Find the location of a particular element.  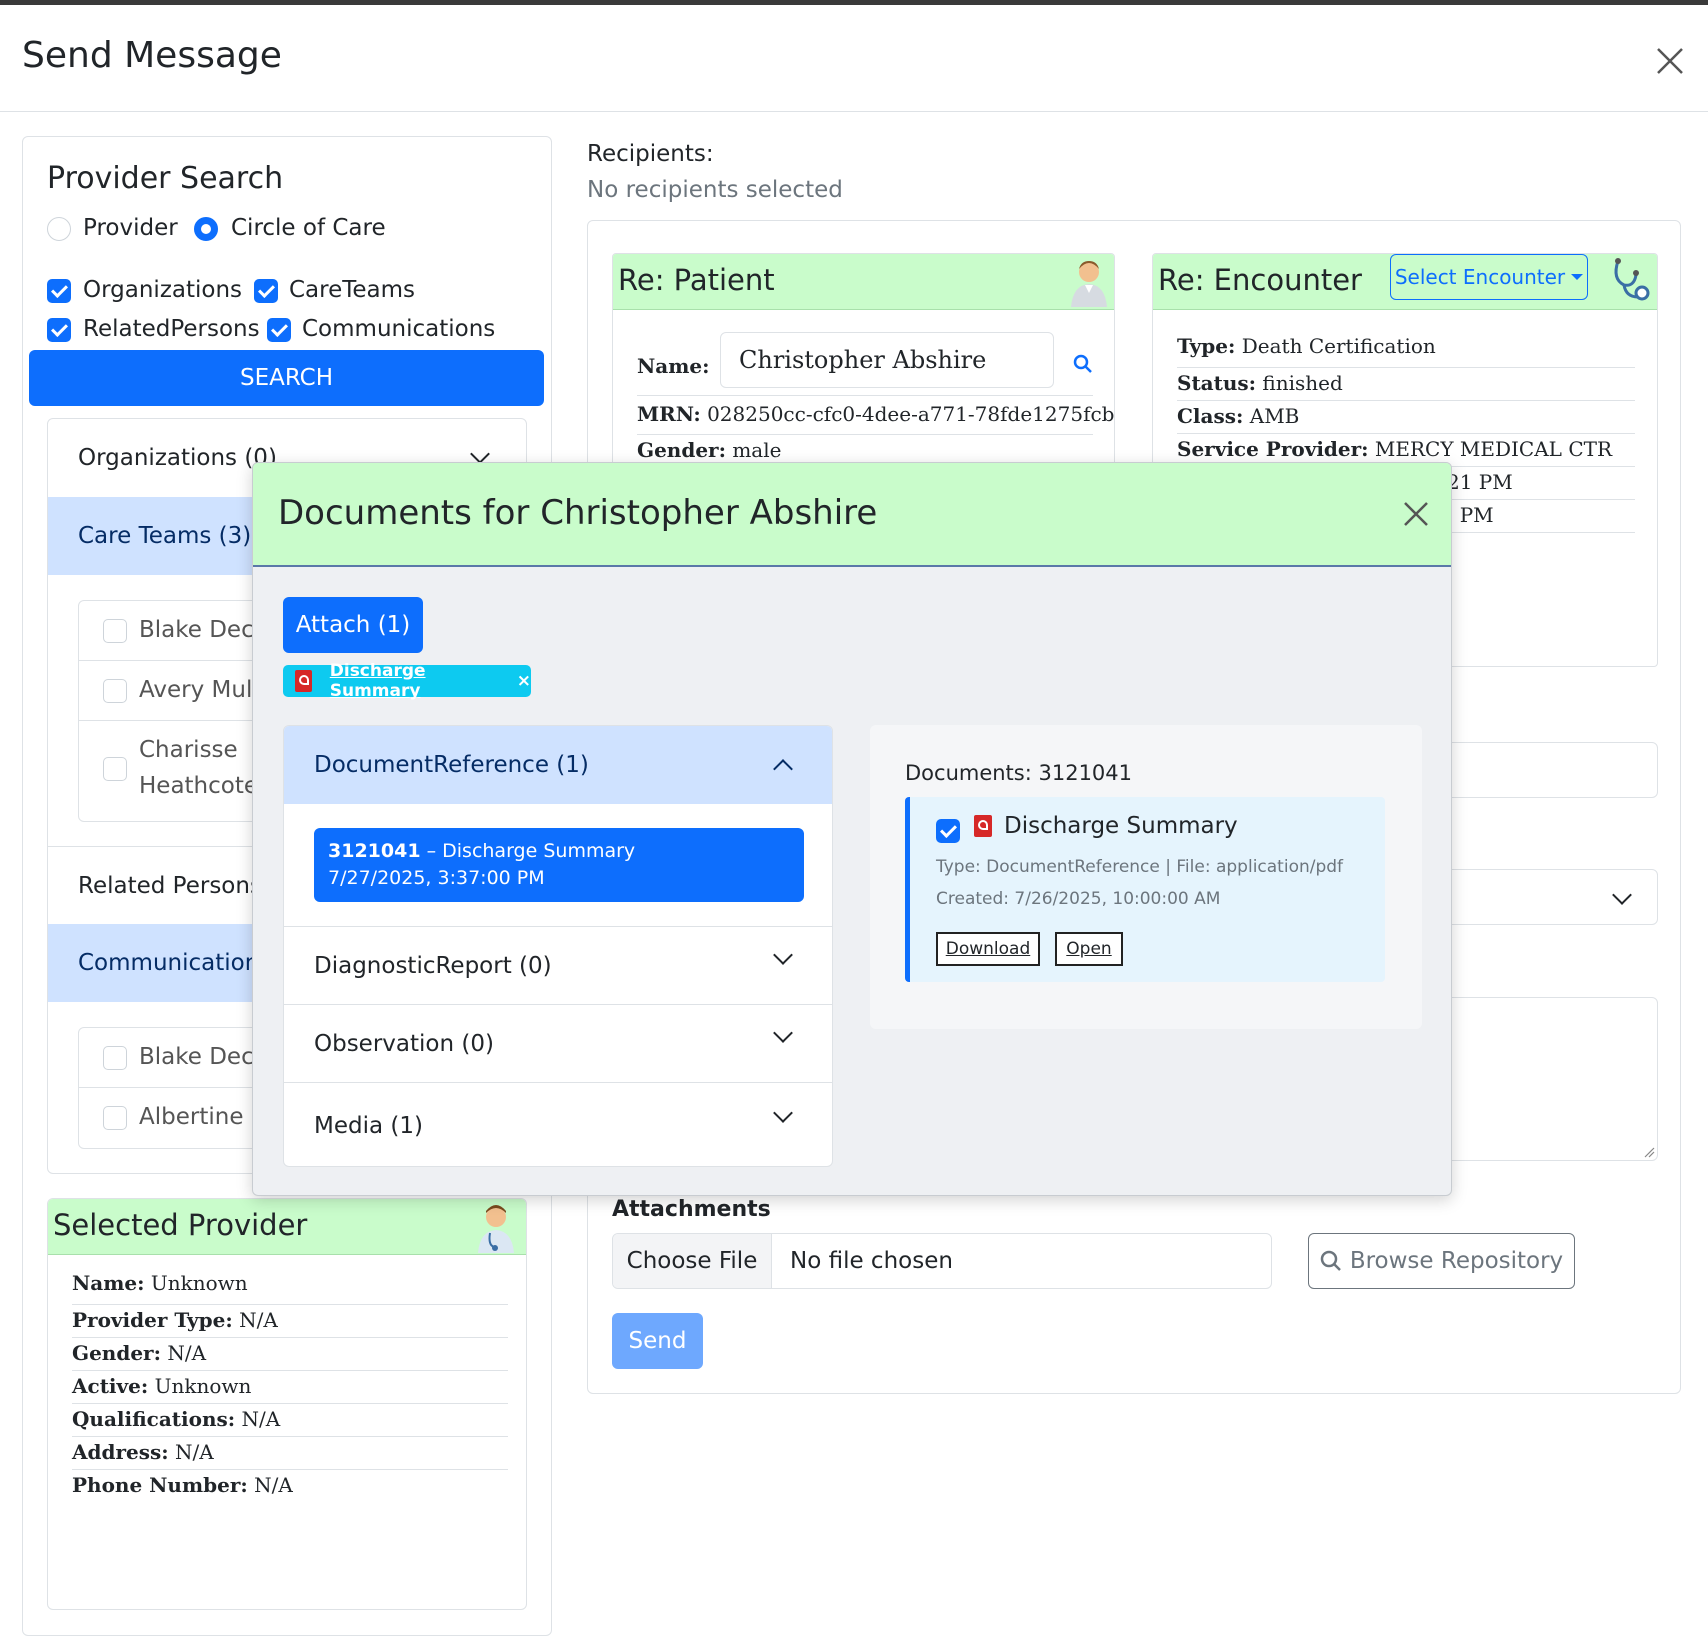

file-status: No file chosen is located at coordinates (871, 1261).